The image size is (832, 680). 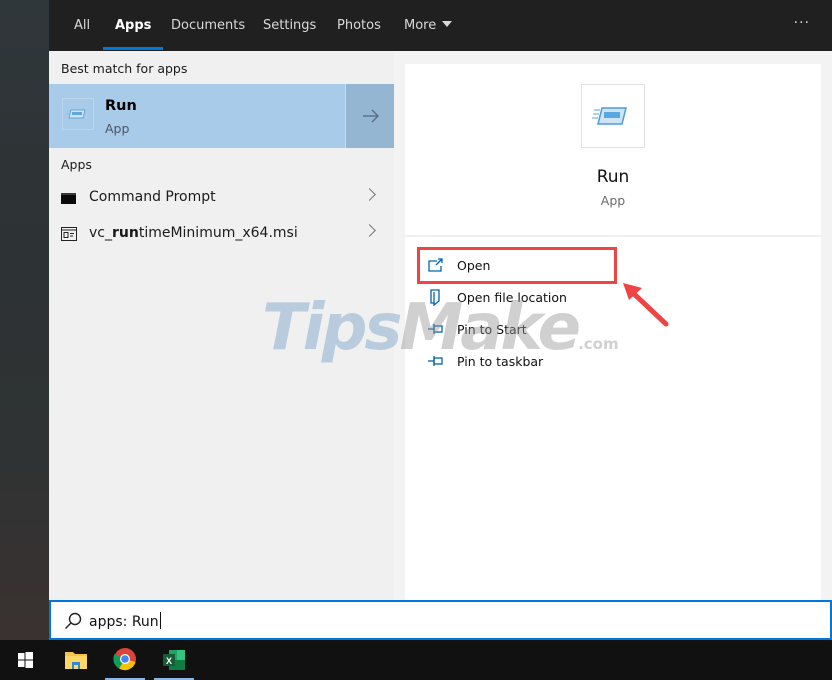 I want to click on folder-icon, so click(x=76, y=660).